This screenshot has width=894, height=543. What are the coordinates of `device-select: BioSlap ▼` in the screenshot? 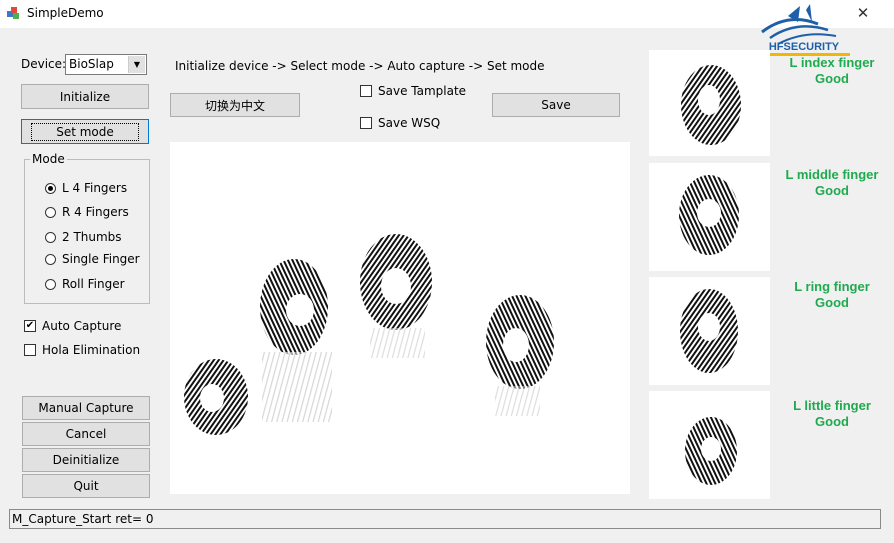 It's located at (106, 64).